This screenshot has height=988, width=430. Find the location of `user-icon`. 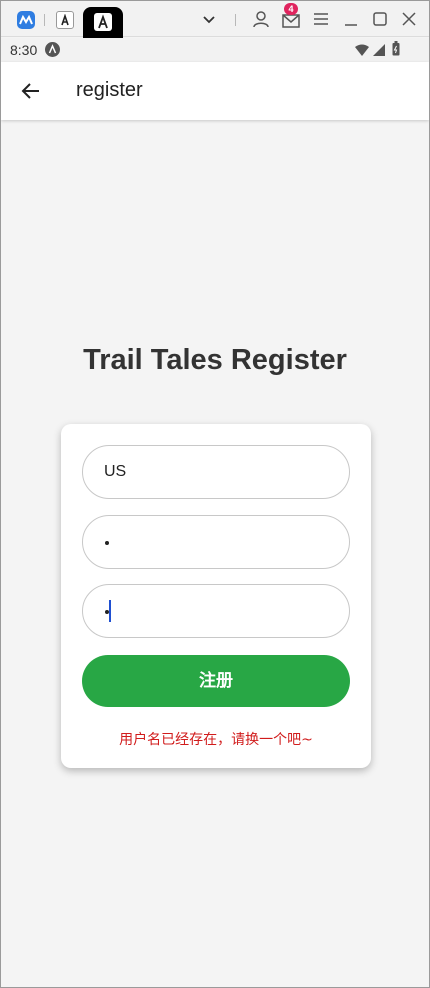

user-icon is located at coordinates (261, 19).